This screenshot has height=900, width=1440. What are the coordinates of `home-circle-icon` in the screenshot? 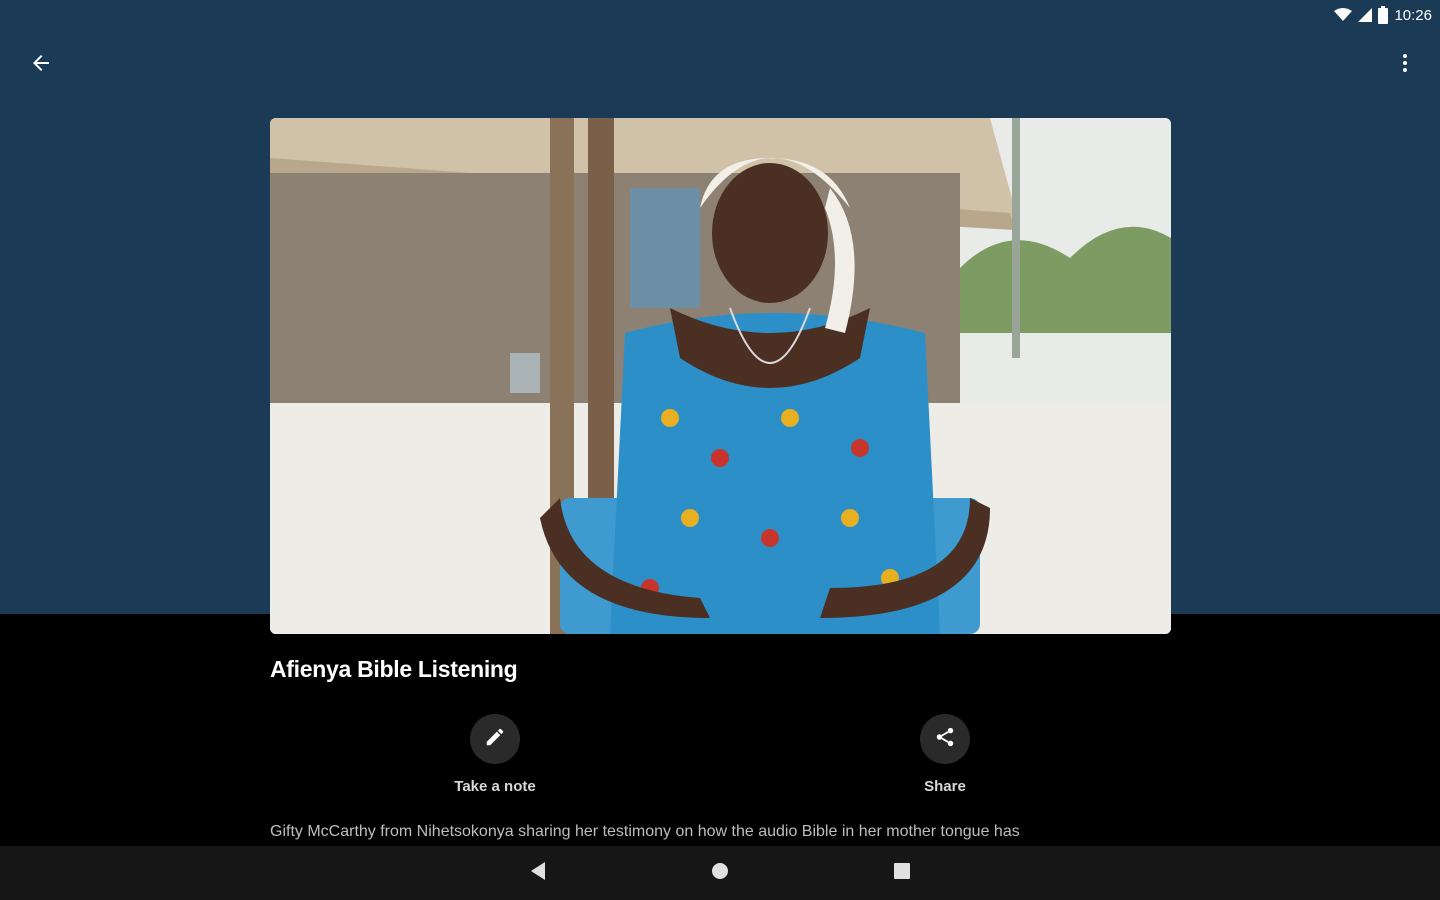 It's located at (720, 873).